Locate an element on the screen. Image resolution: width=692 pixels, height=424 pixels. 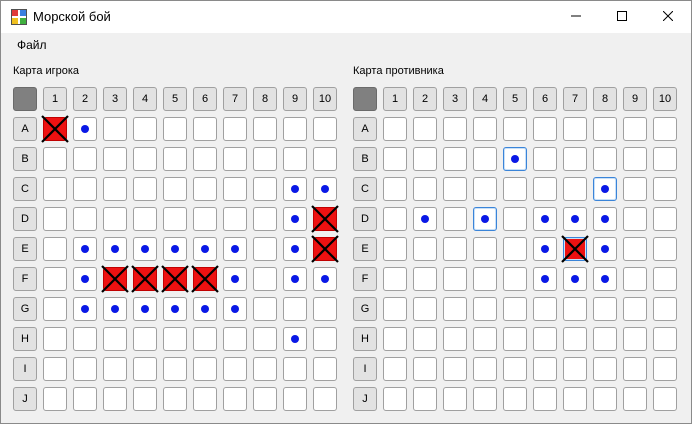
enemy-cell-I6 is located at coordinates (545, 369).